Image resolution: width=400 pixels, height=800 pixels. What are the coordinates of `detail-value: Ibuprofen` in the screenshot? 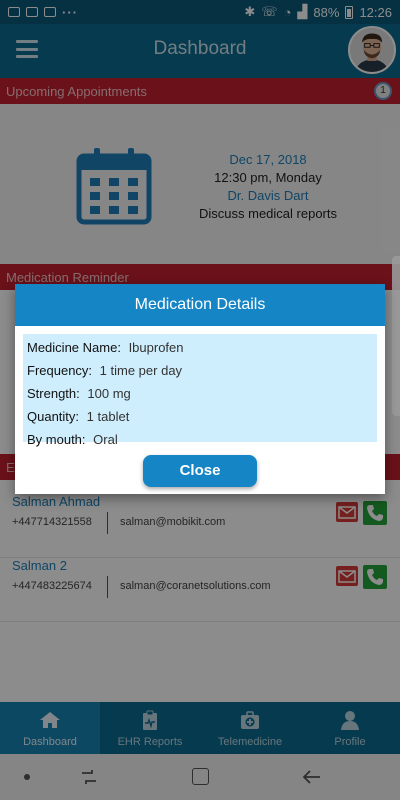 It's located at (156, 347).